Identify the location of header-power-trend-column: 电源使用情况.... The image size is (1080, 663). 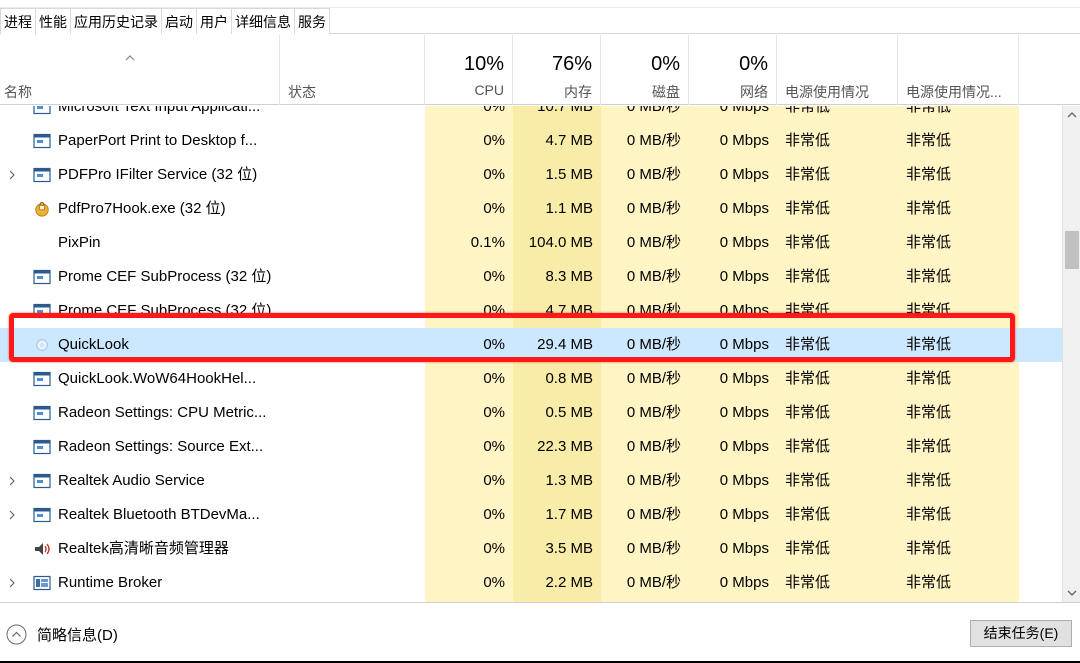
(958, 70).